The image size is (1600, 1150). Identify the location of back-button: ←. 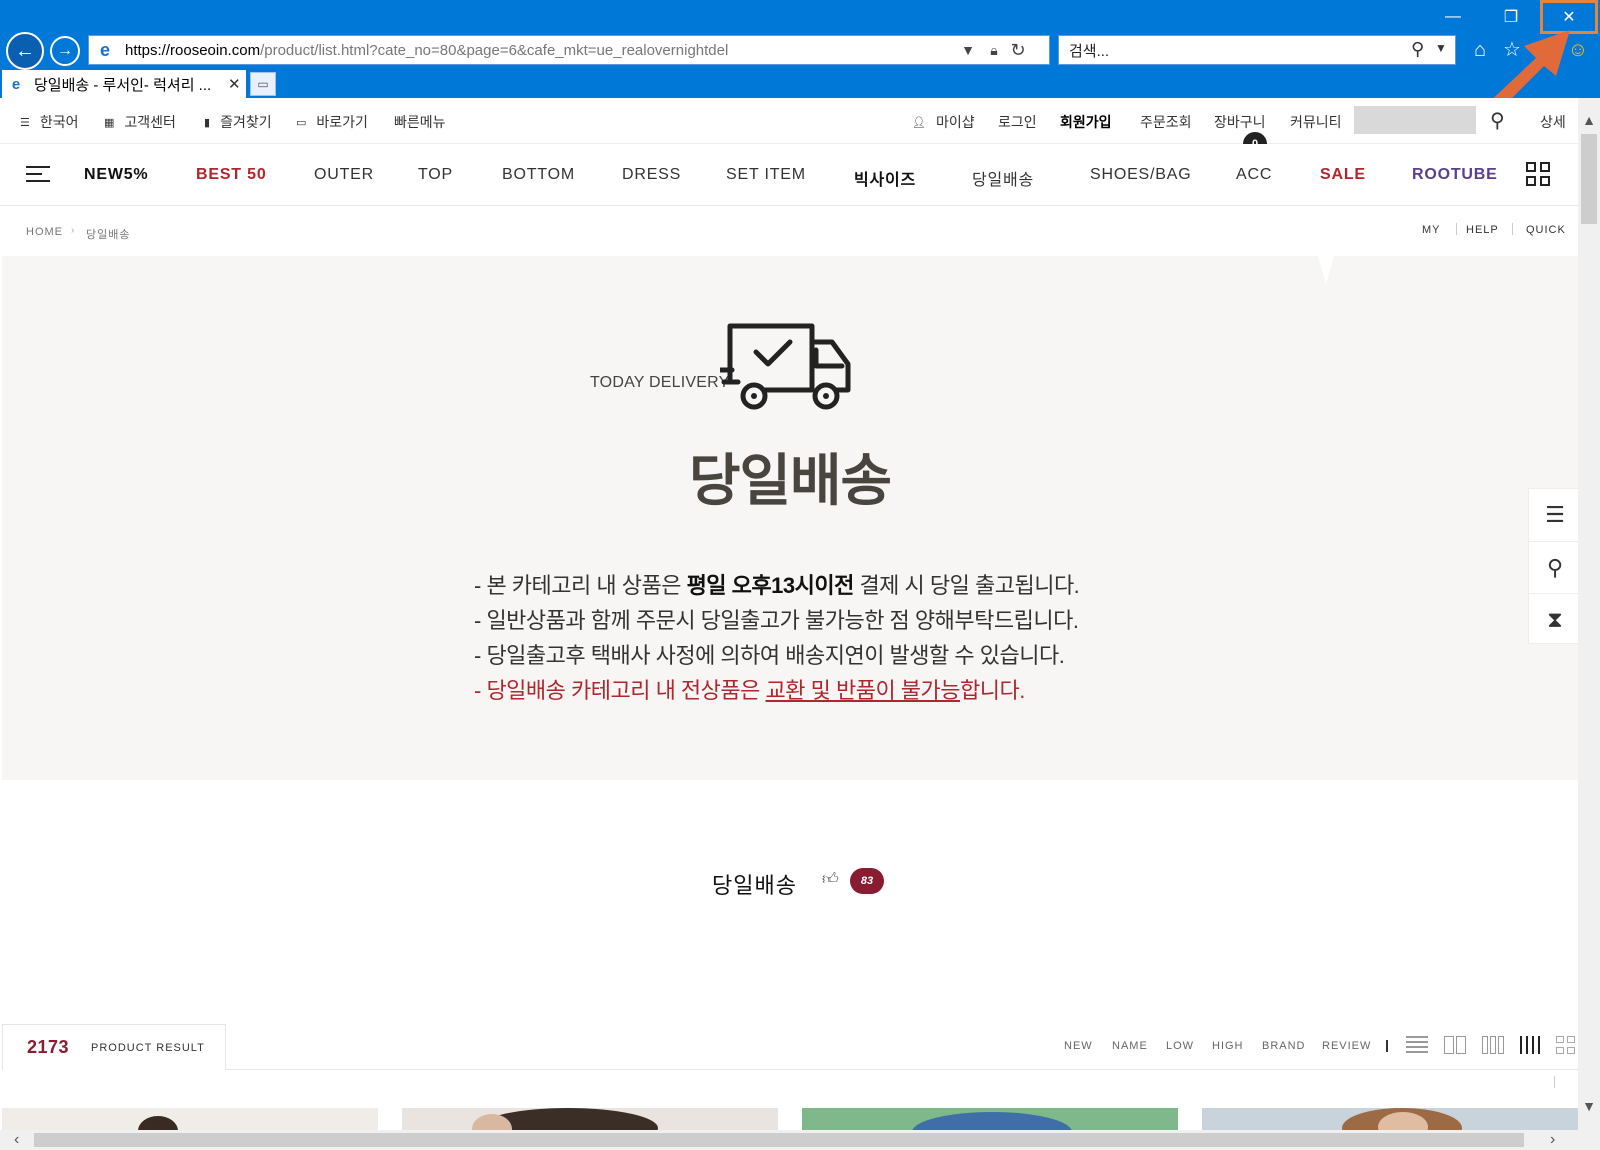
(25, 51).